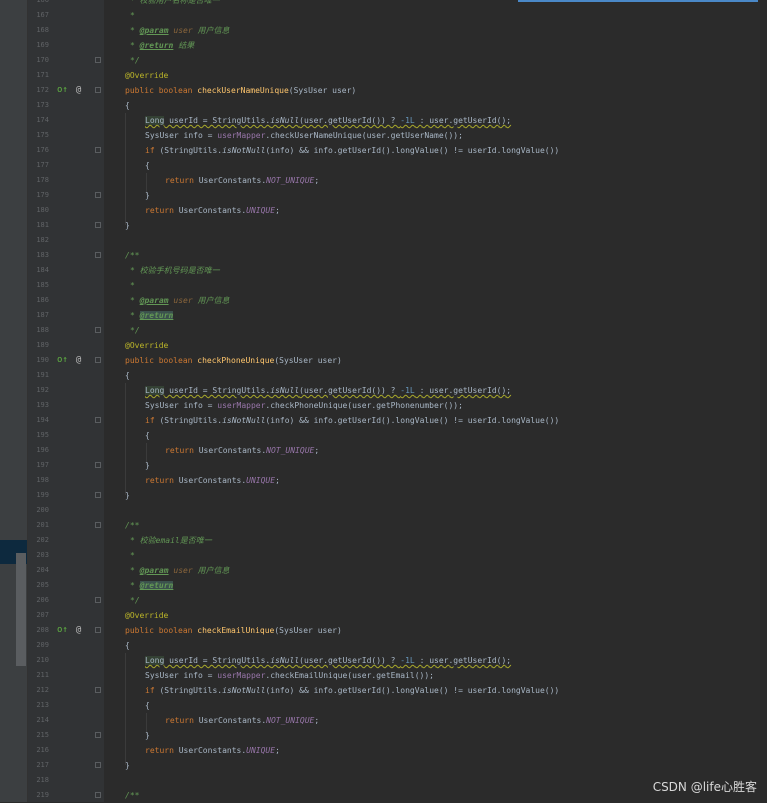  I want to click on code-line: 204 * @param user 用户信息, so click(383, 570).